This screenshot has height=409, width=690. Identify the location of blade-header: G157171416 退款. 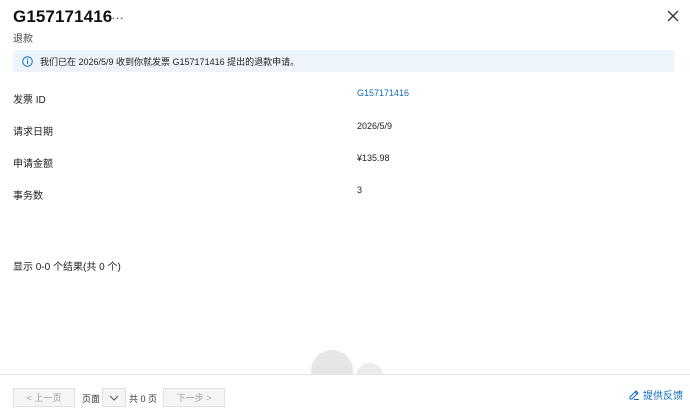
(62, 26).